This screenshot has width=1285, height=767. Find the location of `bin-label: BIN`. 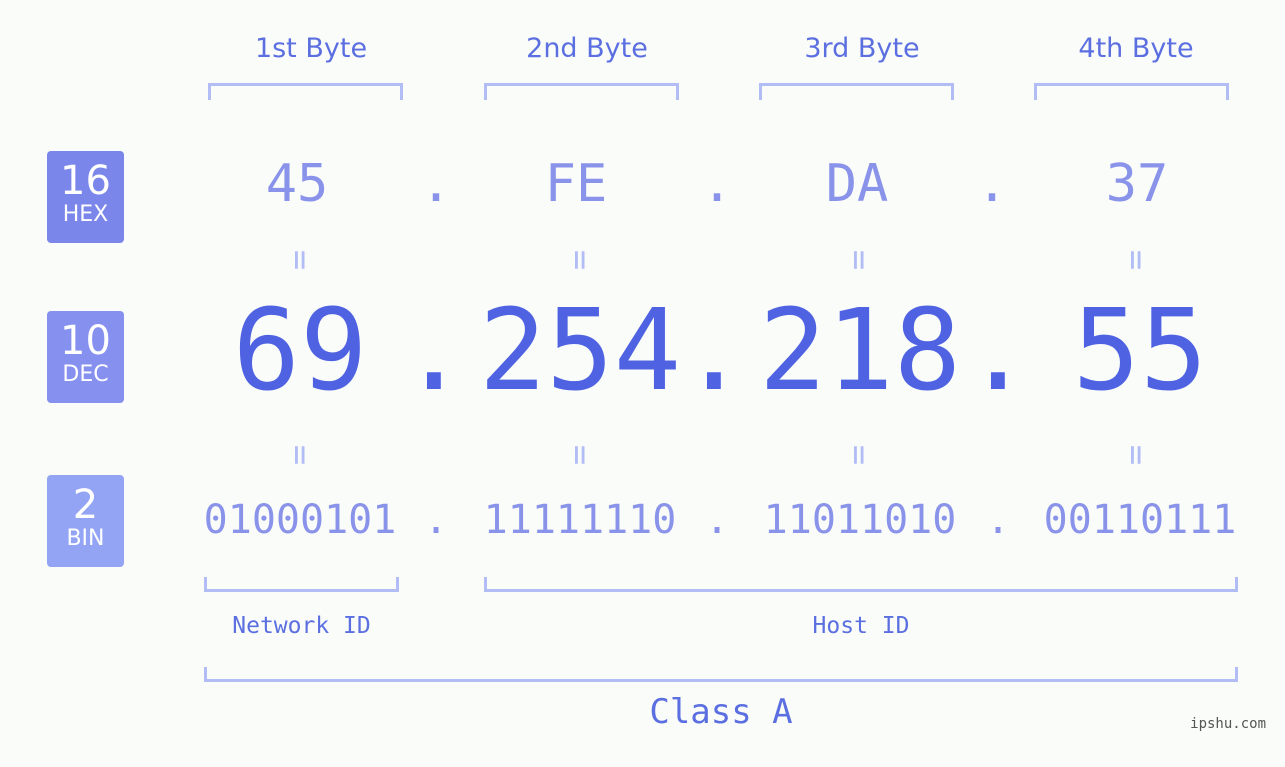

bin-label: BIN is located at coordinates (85, 538).